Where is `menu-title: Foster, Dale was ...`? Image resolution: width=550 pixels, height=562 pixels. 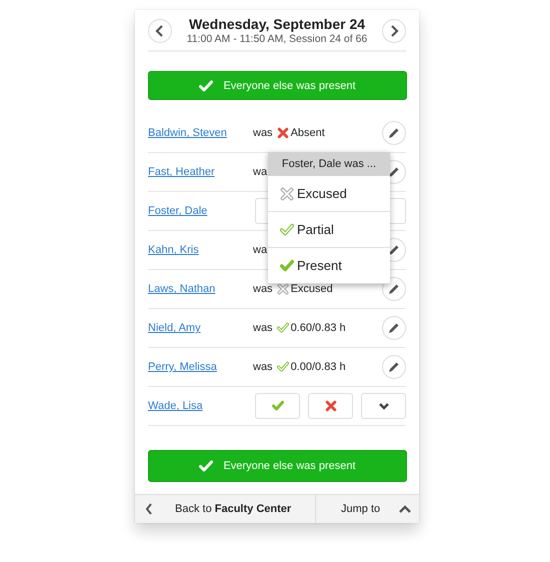
menu-title: Foster, Dale was ... is located at coordinates (329, 164).